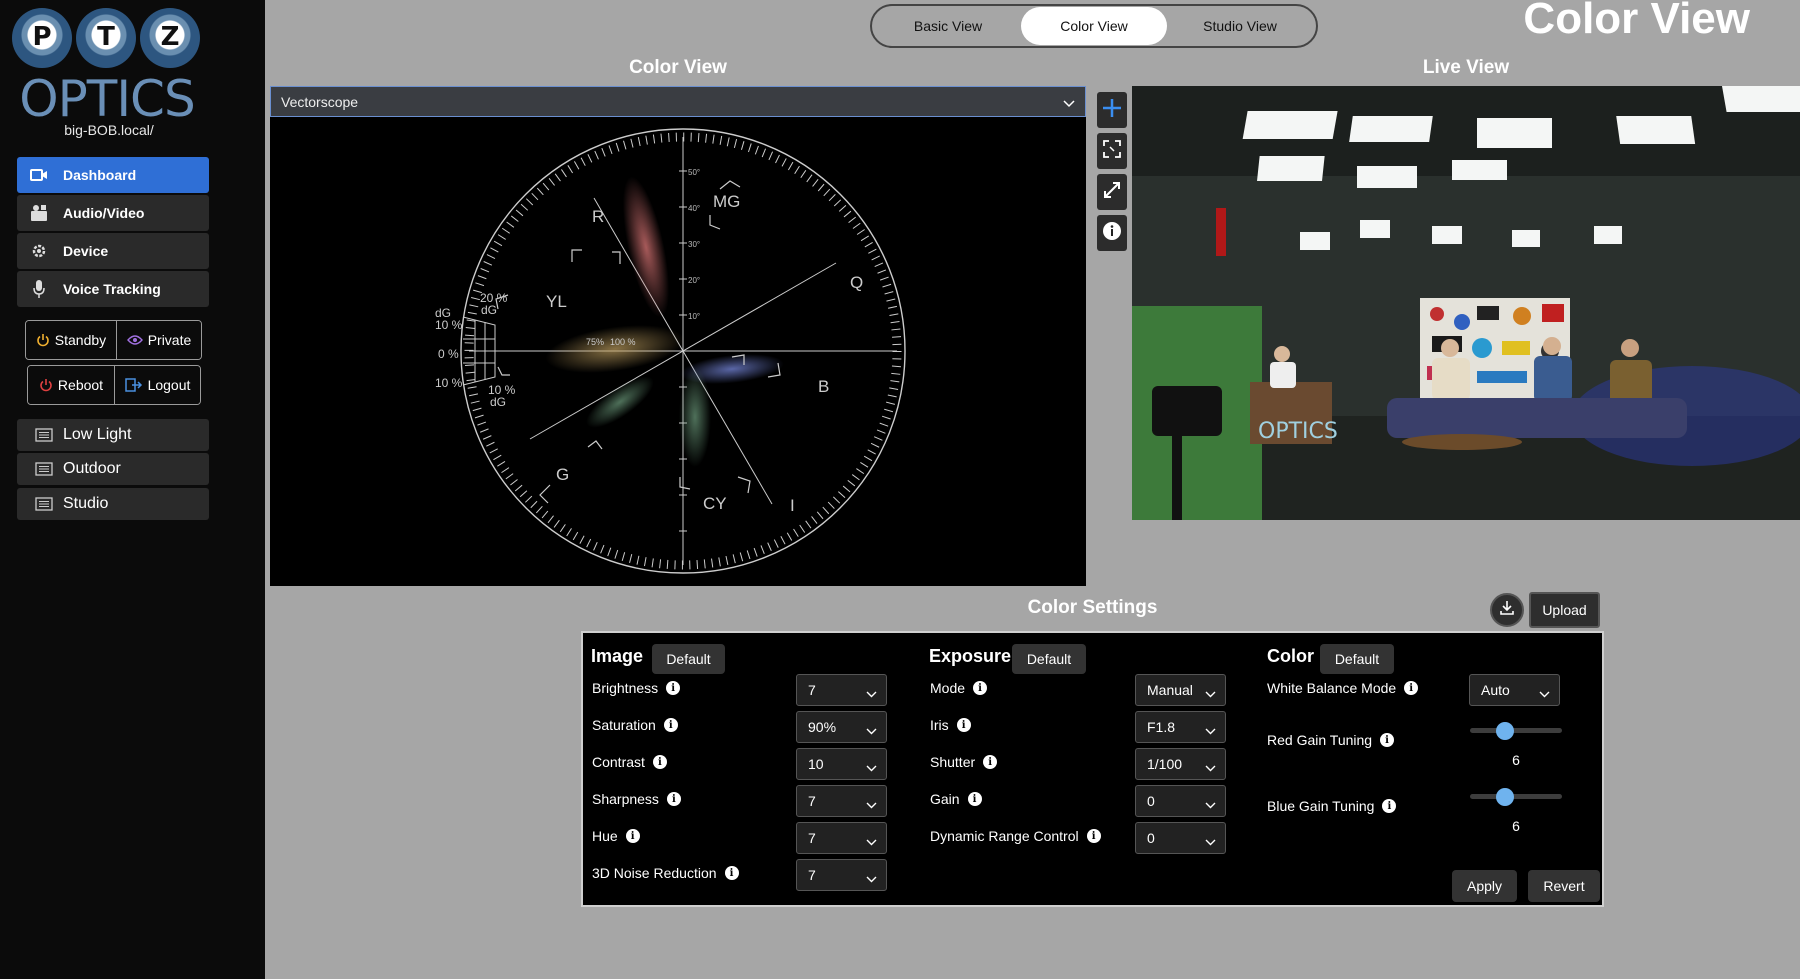  I want to click on contrast-select: 10, so click(841, 764).